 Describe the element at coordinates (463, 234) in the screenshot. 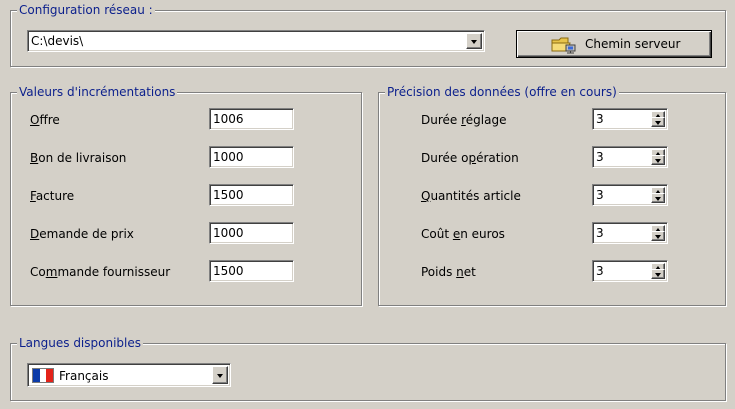

I see `precision-label-cout-en-euros: Coût en euros` at that location.